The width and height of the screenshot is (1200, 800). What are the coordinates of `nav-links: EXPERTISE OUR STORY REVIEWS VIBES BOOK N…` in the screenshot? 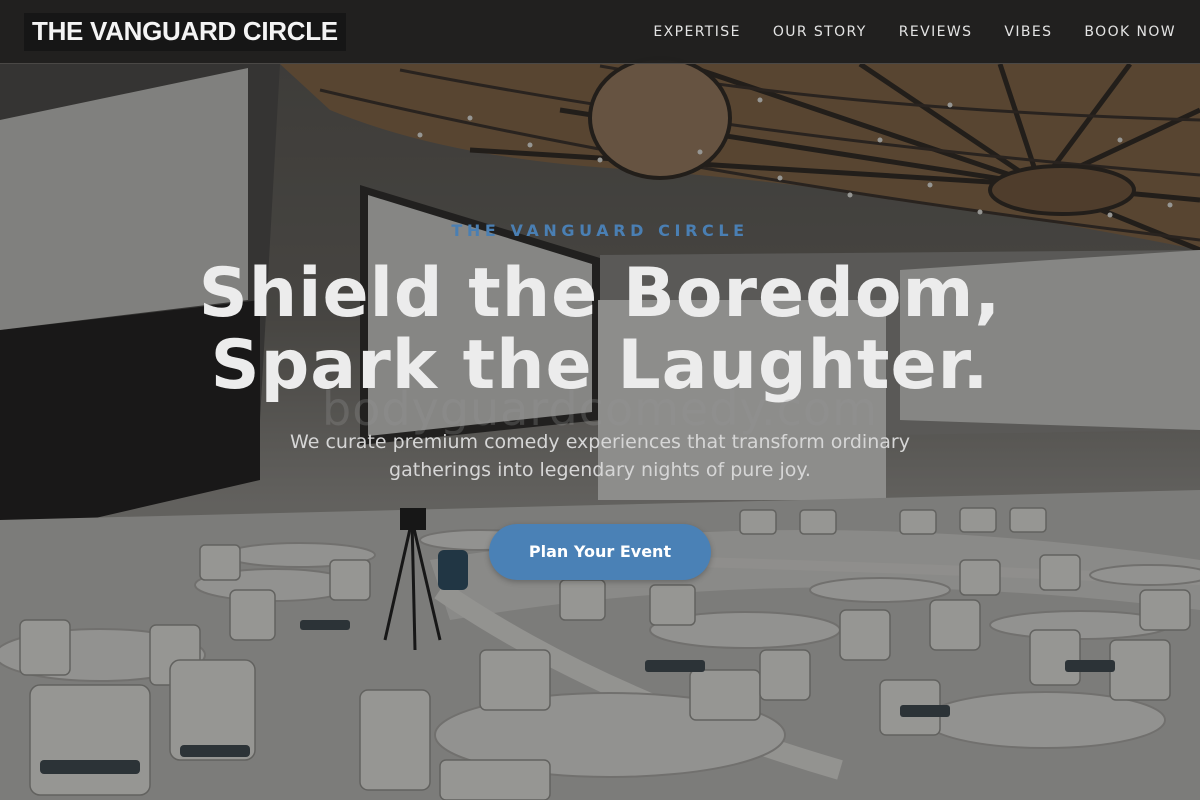 It's located at (906, 32).